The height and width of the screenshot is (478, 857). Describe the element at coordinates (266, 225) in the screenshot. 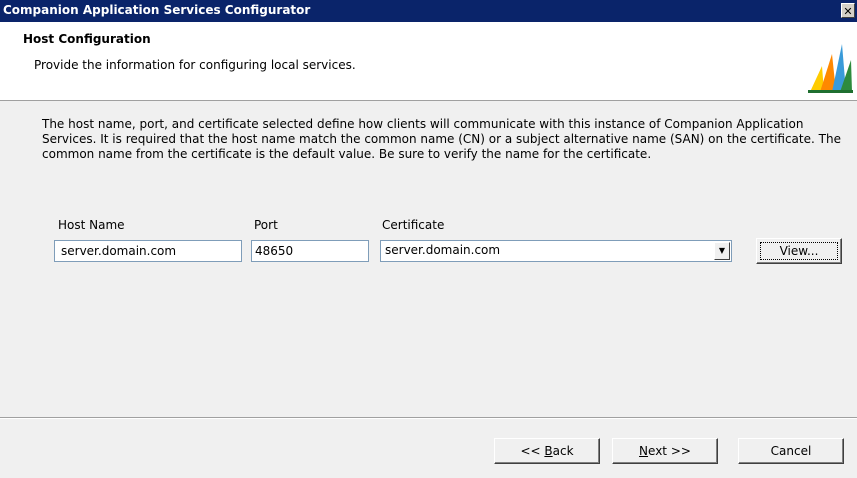

I see `port-label: Port` at that location.